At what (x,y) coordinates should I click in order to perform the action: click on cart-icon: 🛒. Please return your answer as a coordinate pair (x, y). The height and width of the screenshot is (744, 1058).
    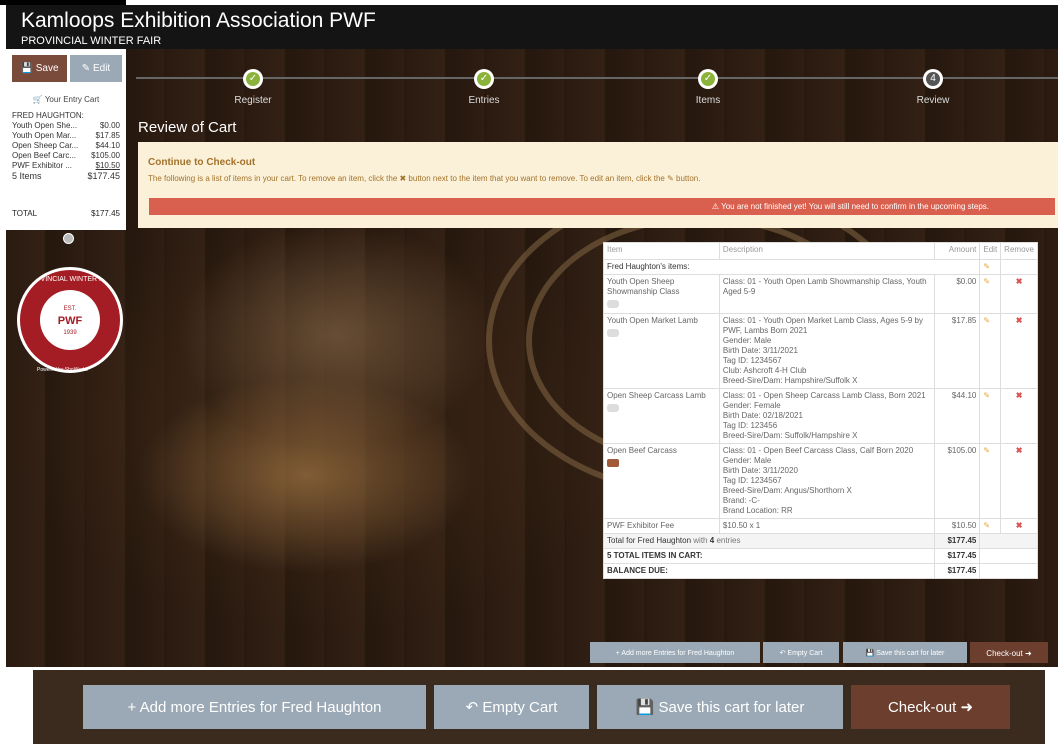
    Looking at the image, I should click on (37, 99).